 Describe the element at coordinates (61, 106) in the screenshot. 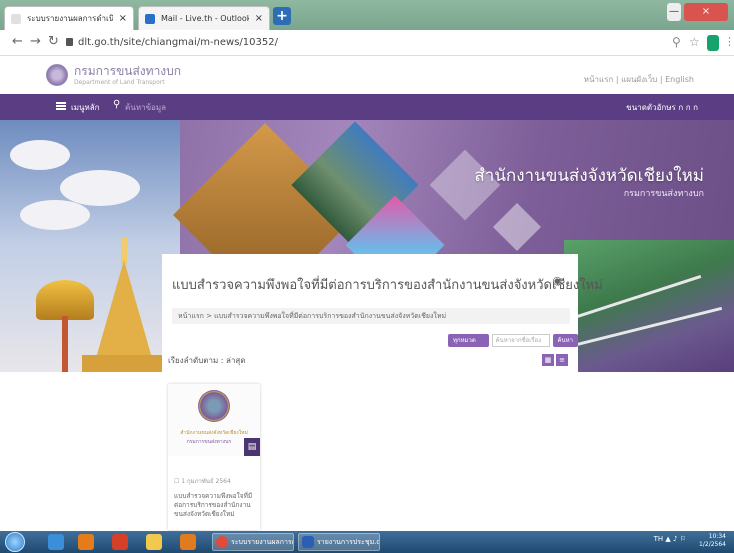

I see `hamburger-menu-icon` at that location.